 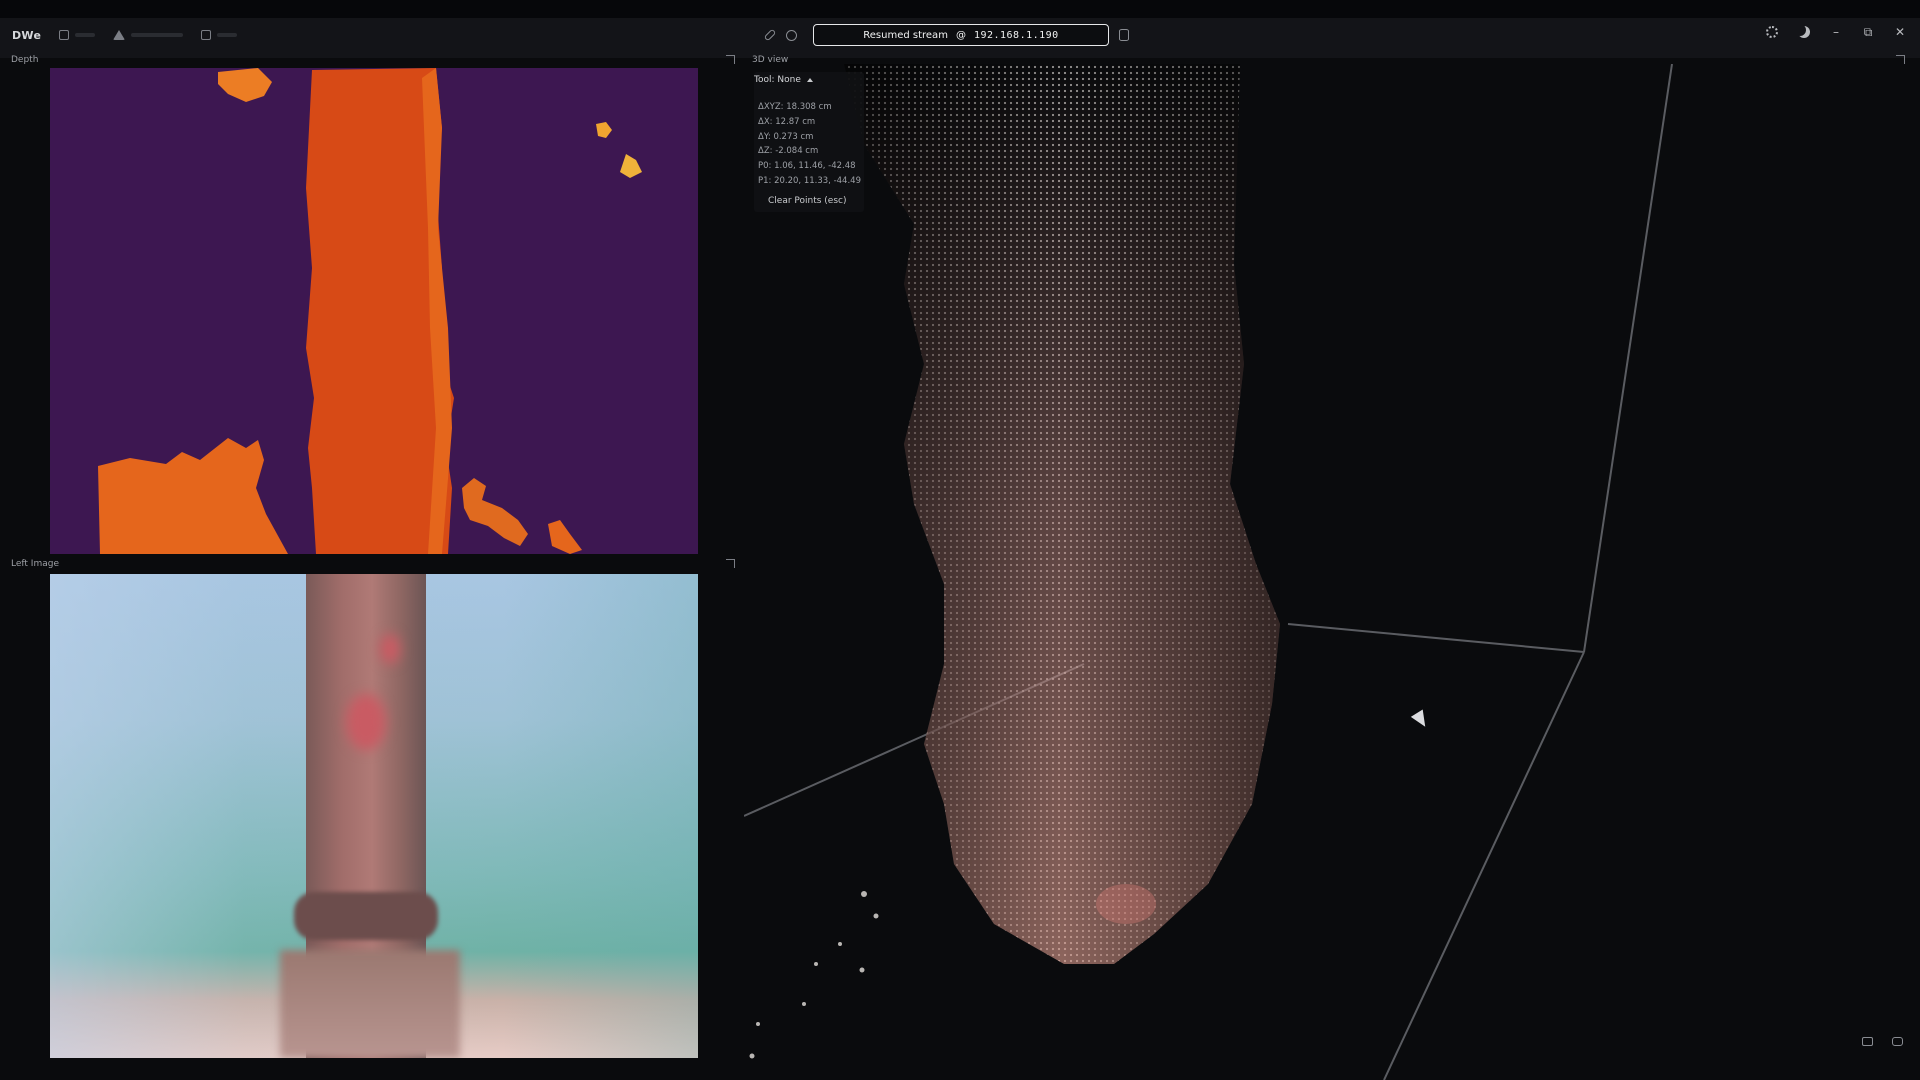 What do you see at coordinates (809, 80) in the screenshot?
I see `chevron-up-icon` at bounding box center [809, 80].